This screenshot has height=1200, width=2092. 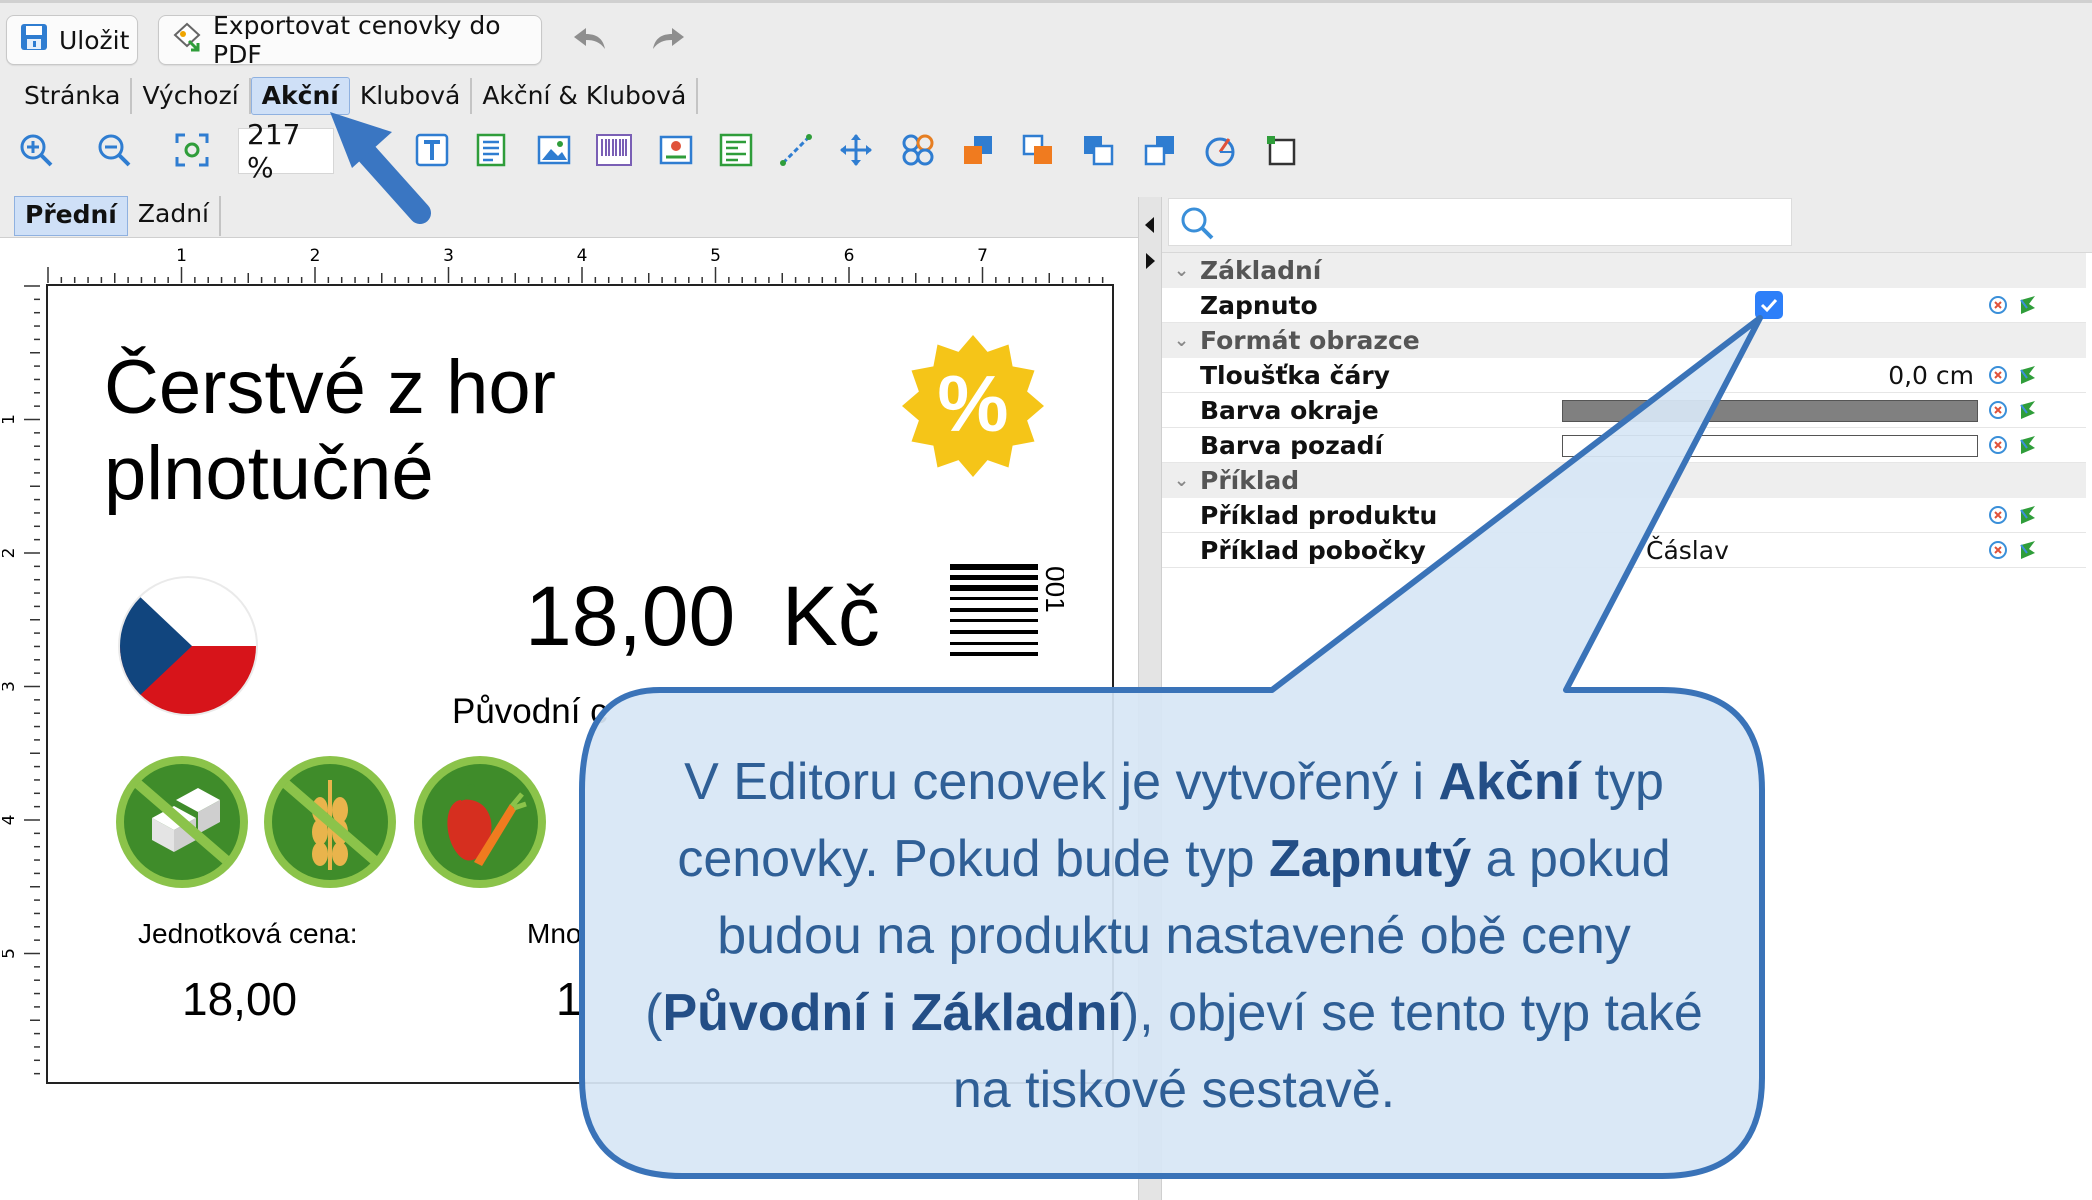 I want to click on line-width-value: 0,0 cm, so click(x=1908, y=375).